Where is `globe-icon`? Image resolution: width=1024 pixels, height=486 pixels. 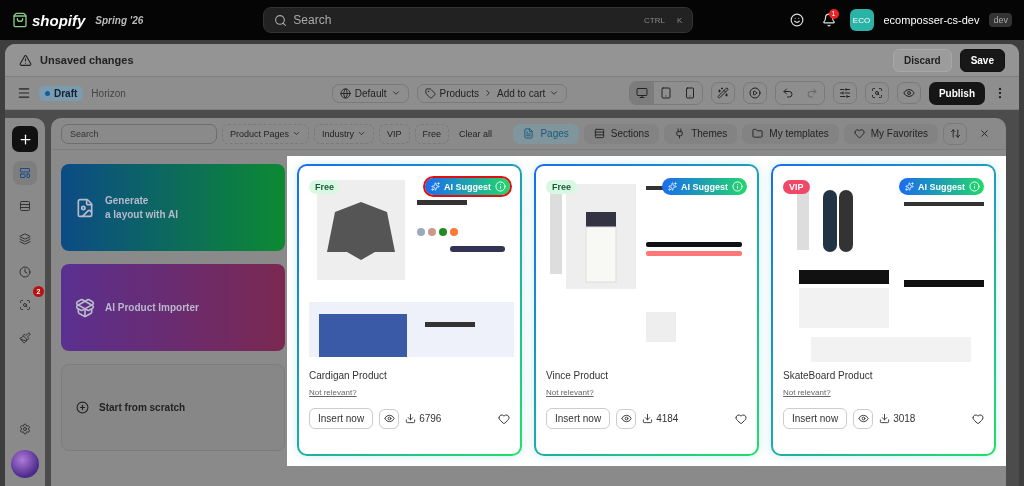
globe-icon is located at coordinates (345, 93).